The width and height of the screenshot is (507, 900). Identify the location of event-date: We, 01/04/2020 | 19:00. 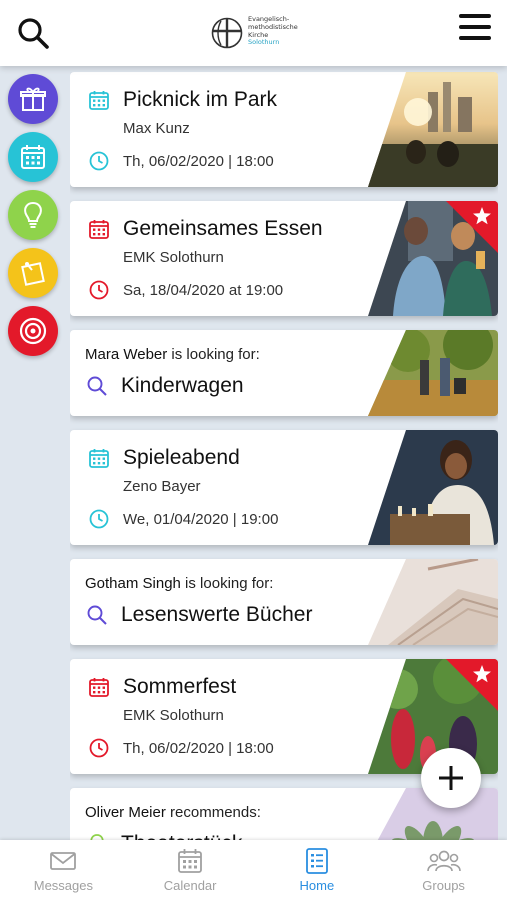
(201, 519).